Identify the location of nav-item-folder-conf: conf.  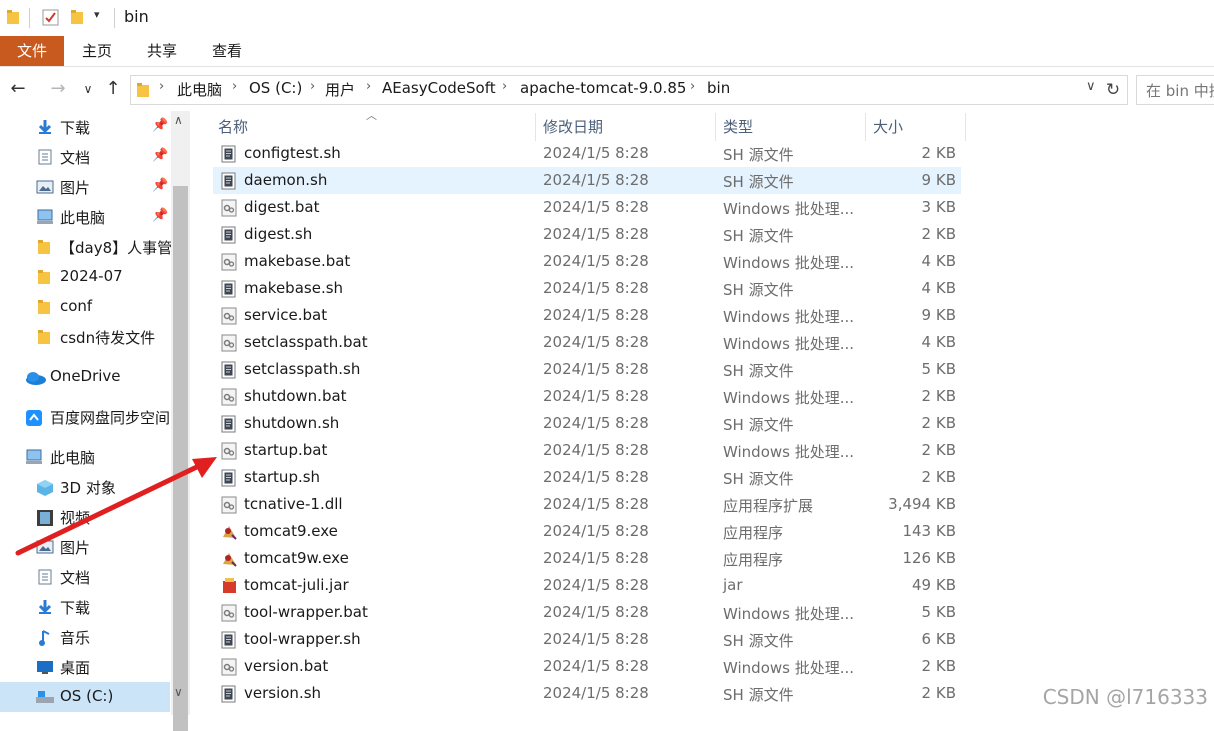
(85, 307).